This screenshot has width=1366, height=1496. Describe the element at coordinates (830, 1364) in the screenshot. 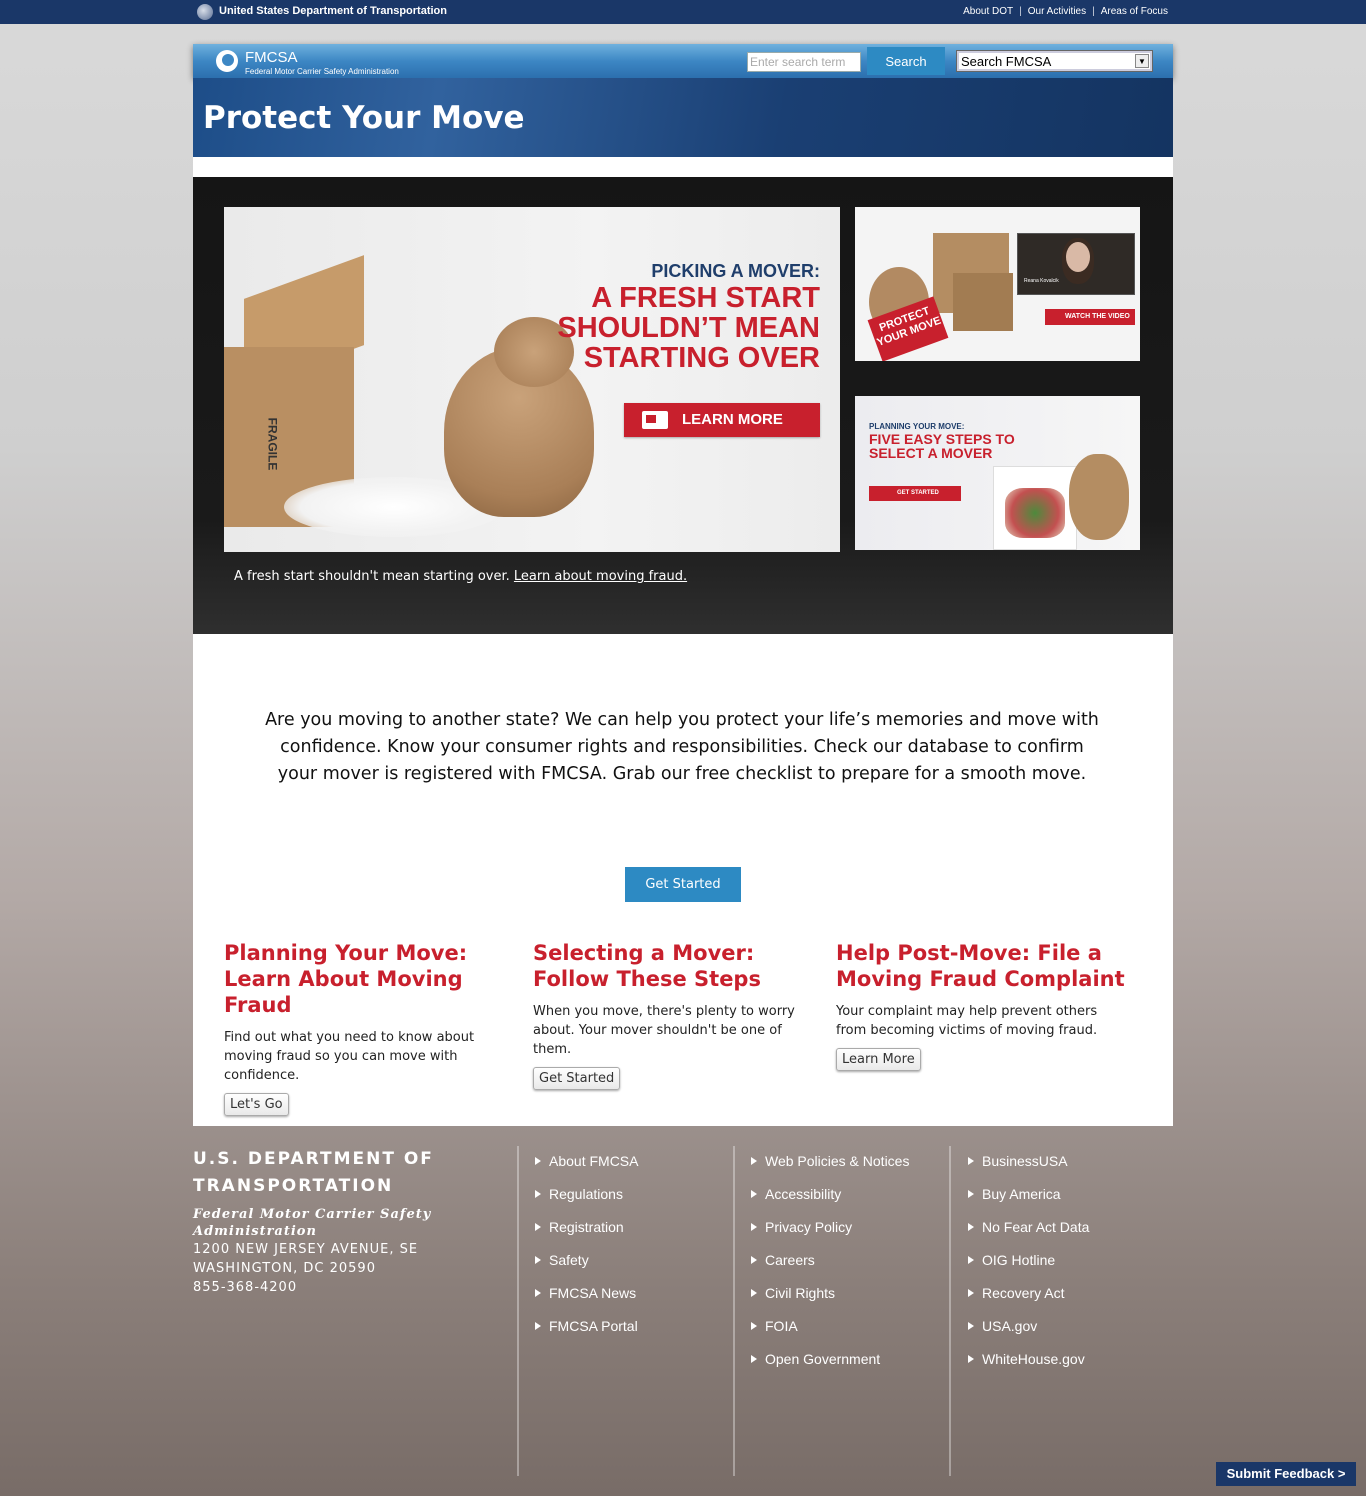

I see `footer-link: Open Government` at that location.